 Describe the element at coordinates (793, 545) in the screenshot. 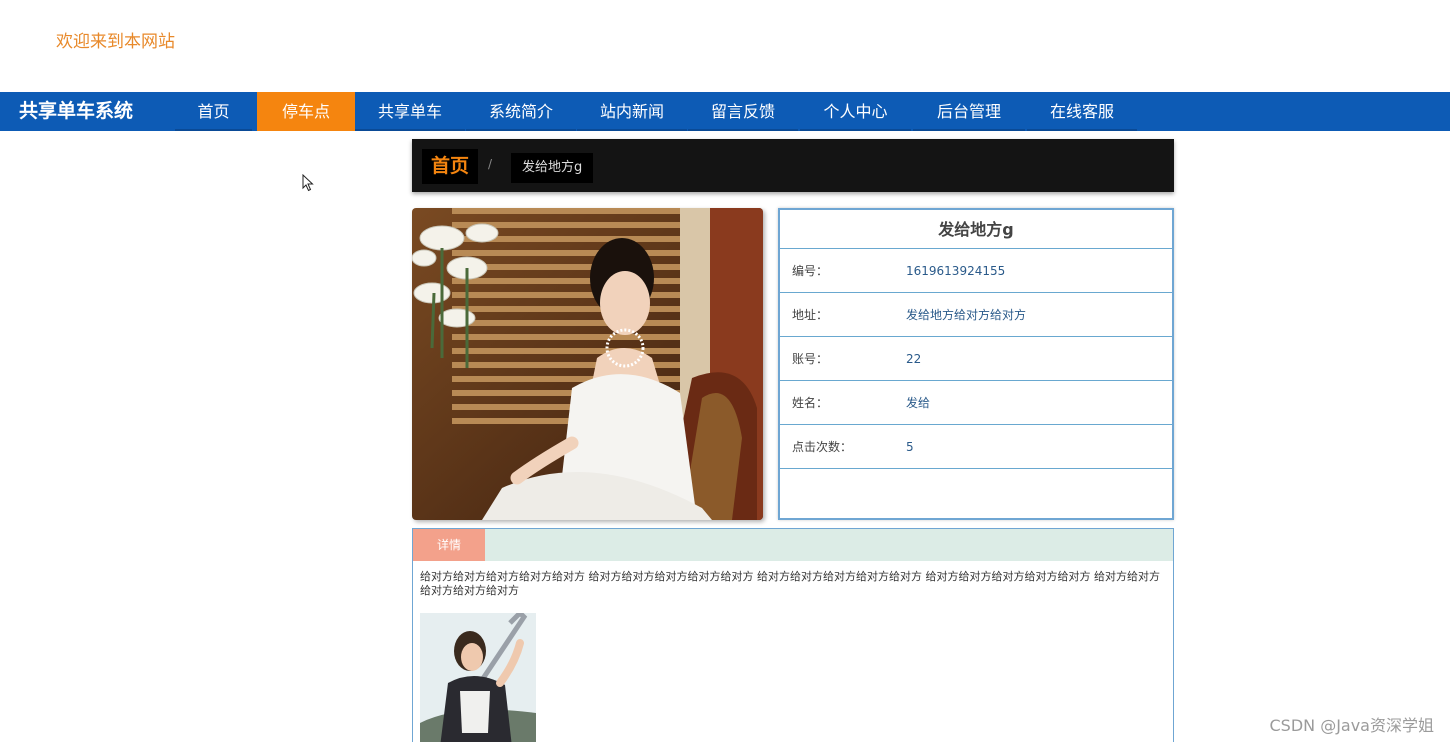

I see `detail-tabbar: 详情` at that location.